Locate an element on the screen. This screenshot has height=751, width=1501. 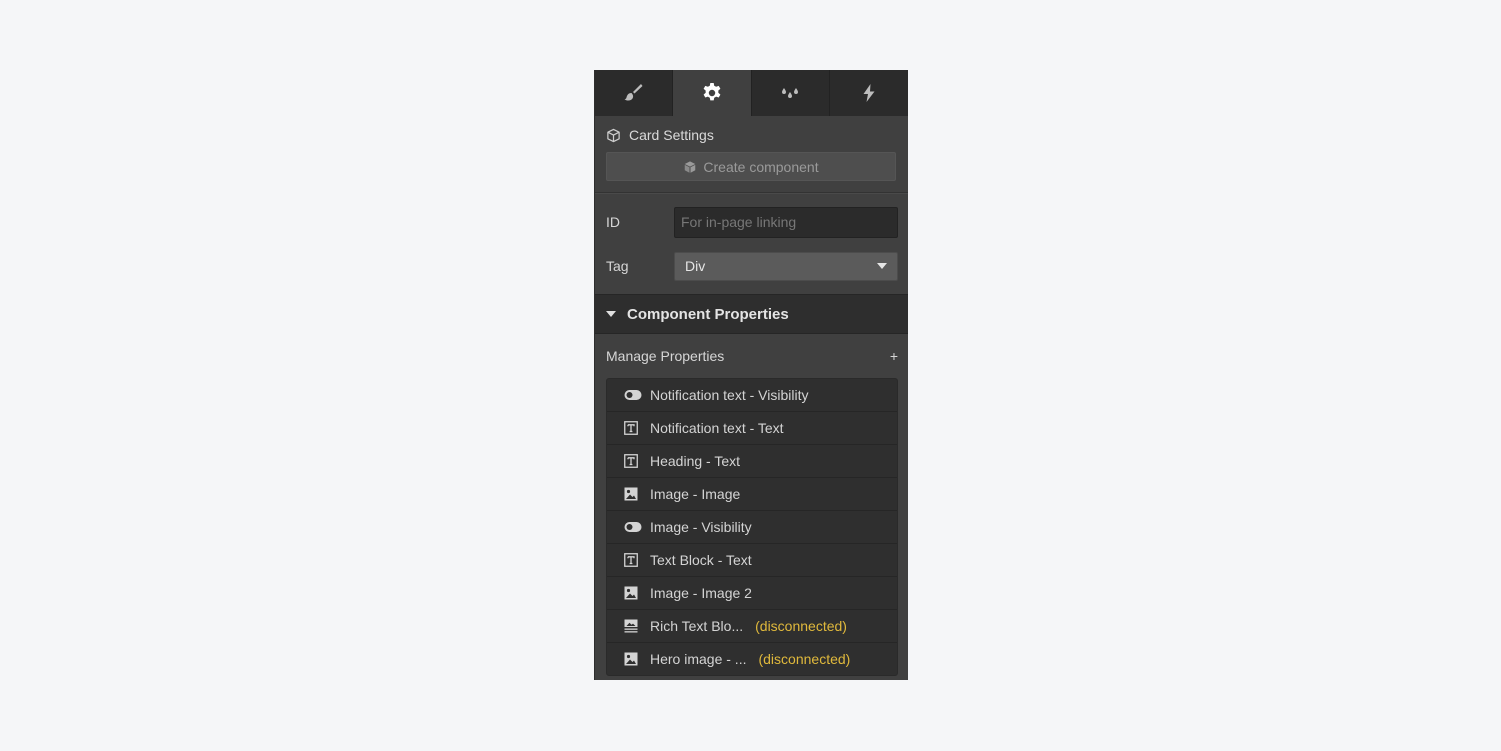
gear-icon is located at coordinates (712, 92).